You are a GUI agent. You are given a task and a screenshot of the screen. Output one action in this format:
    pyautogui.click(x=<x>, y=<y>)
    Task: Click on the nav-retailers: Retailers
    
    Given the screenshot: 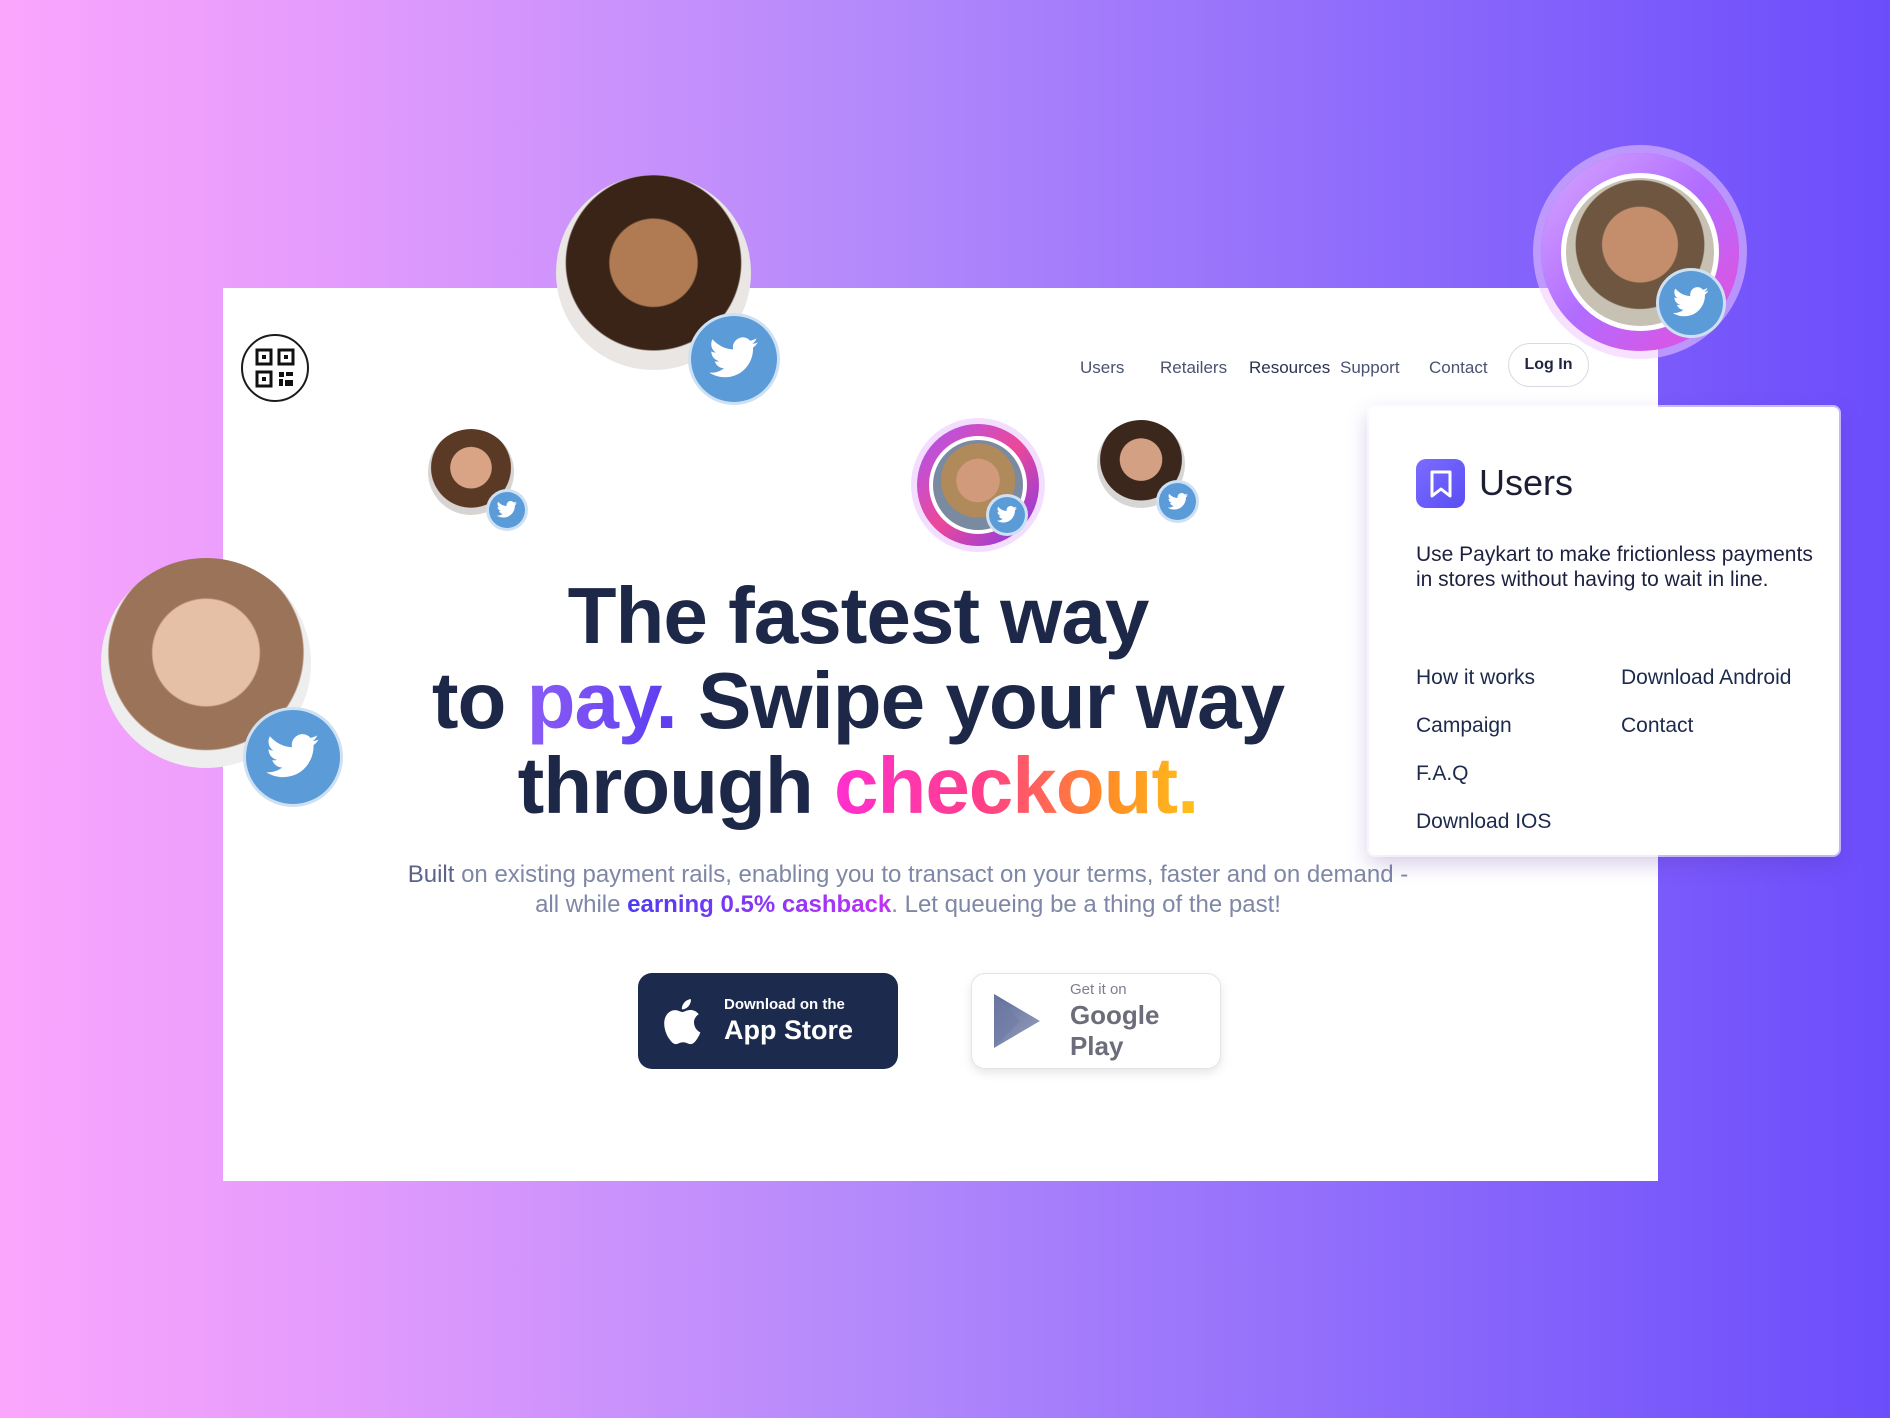 What is the action you would take?
    pyautogui.click(x=1193, y=368)
    